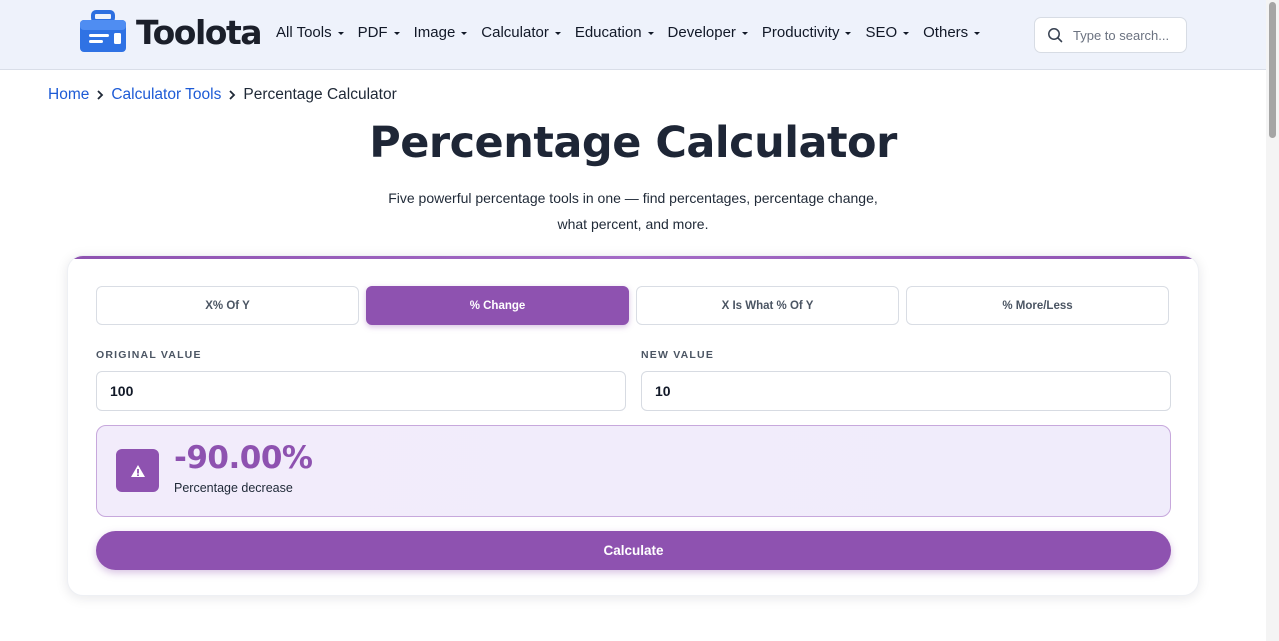  Describe the element at coordinates (678, 355) in the screenshot. I see `new-value-label: NEW VALUE` at that location.